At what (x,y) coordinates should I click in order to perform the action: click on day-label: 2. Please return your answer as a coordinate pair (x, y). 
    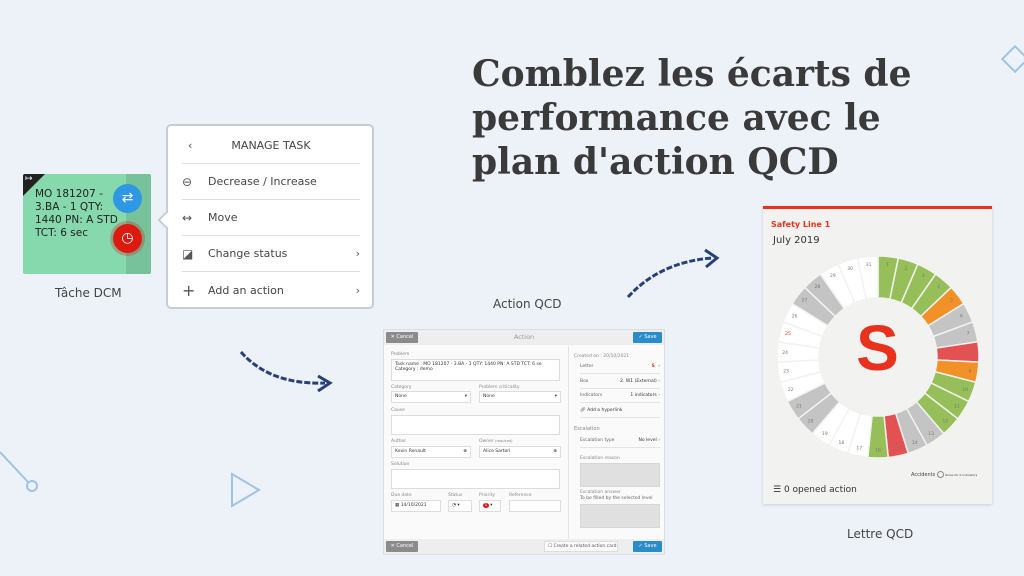
    Looking at the image, I should click on (905, 269).